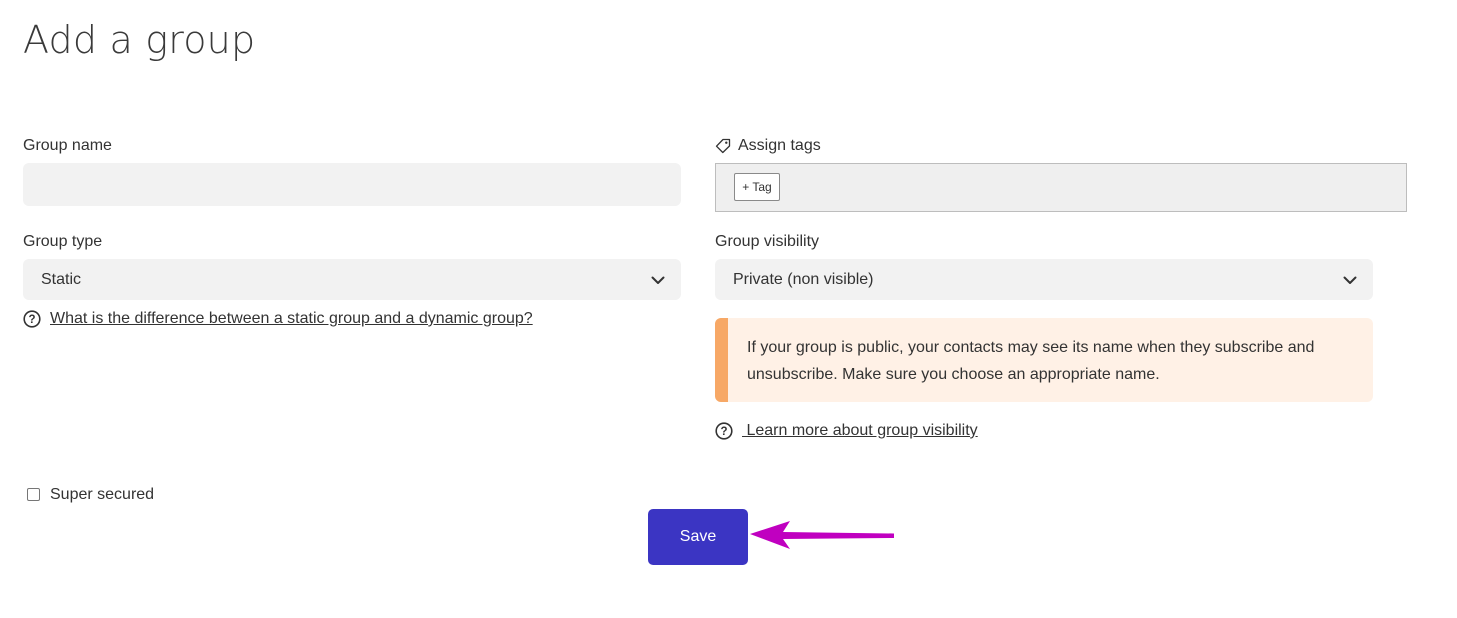  Describe the element at coordinates (723, 146) in the screenshot. I see `tag-icon` at that location.